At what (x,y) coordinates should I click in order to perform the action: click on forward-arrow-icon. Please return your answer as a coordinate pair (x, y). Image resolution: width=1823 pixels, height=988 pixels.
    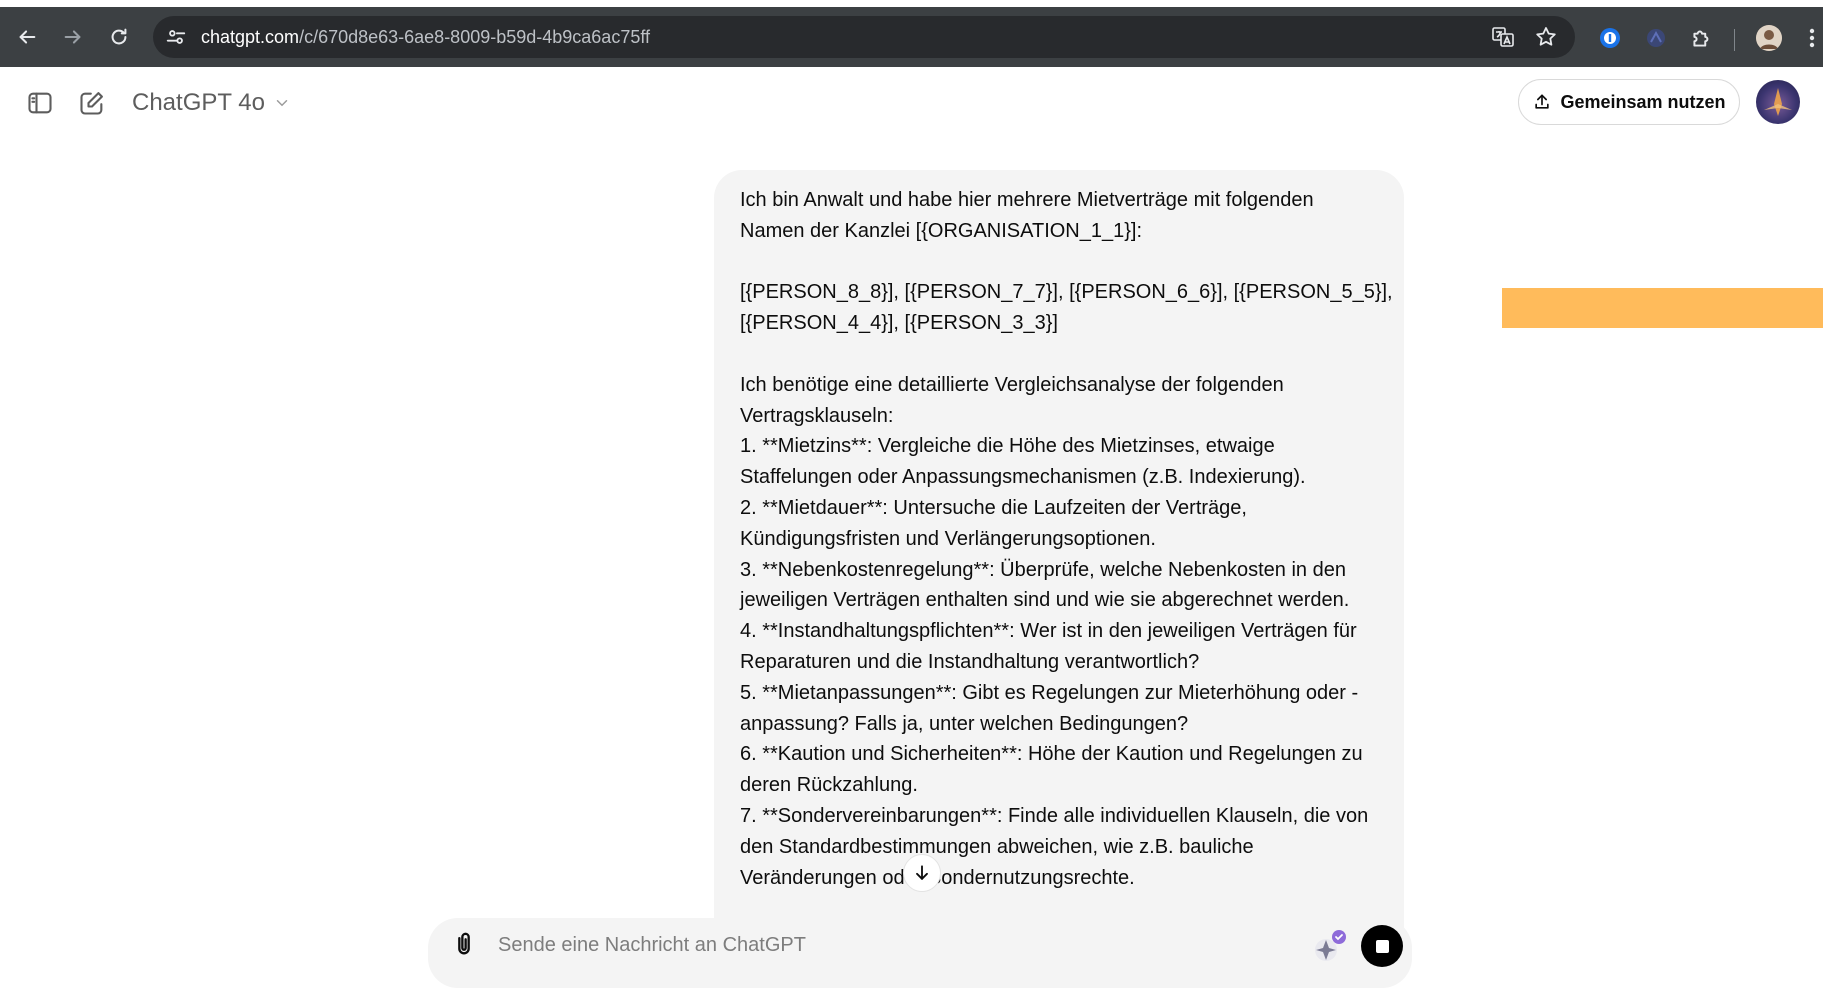
    Looking at the image, I should click on (73, 37).